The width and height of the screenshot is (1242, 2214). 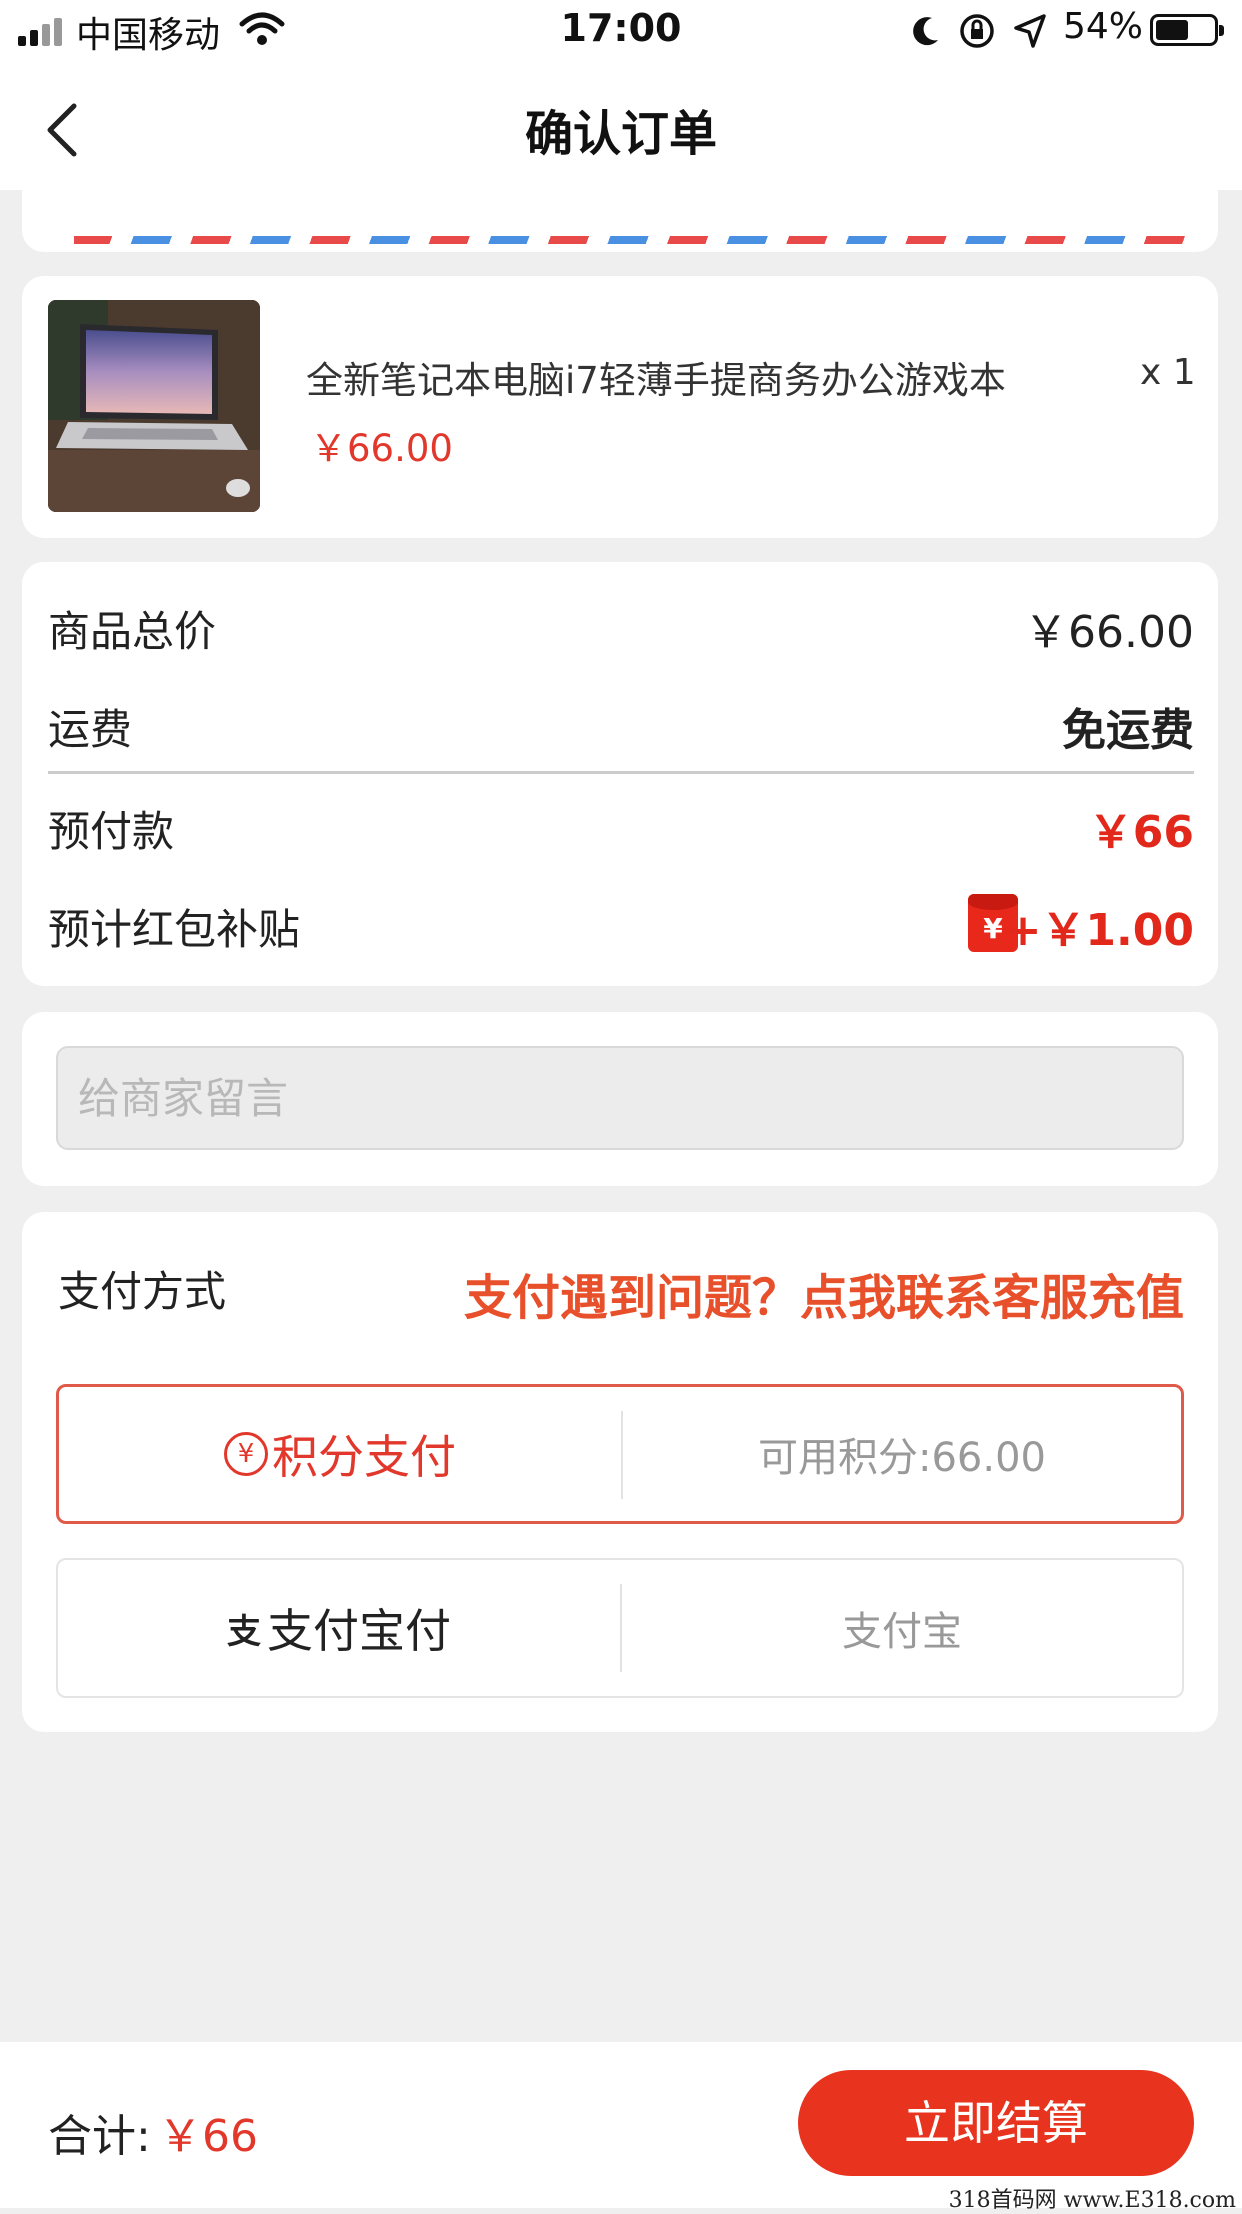 What do you see at coordinates (1030, 31) in the screenshot?
I see `location-arrow-icon` at bounding box center [1030, 31].